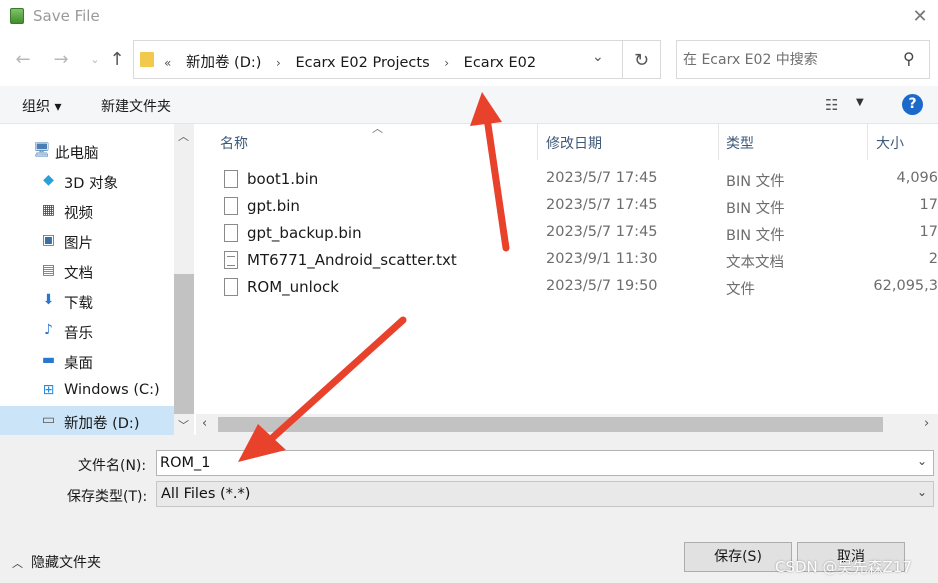 This screenshot has height=583, width=938. I want to click on chevron-left-icon: ‹, so click(204, 423).